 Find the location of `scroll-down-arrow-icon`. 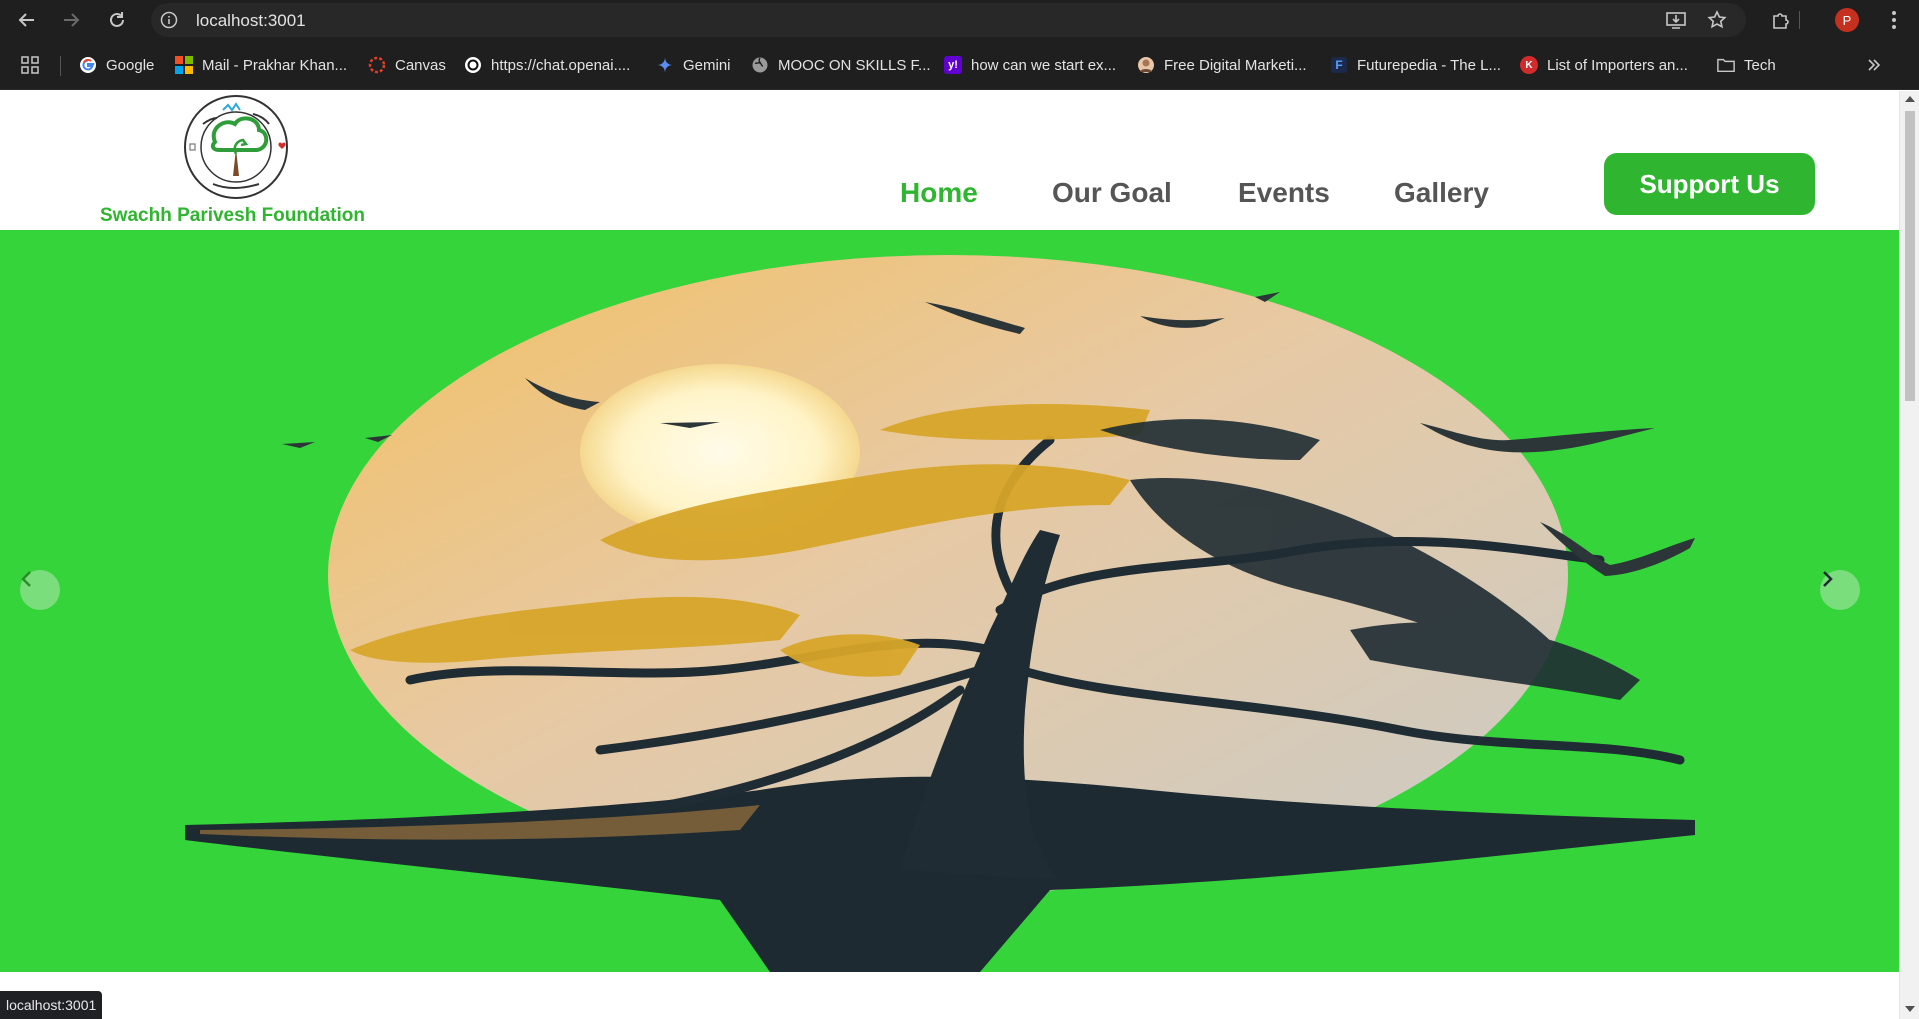

scroll-down-arrow-icon is located at coordinates (1910, 1009).